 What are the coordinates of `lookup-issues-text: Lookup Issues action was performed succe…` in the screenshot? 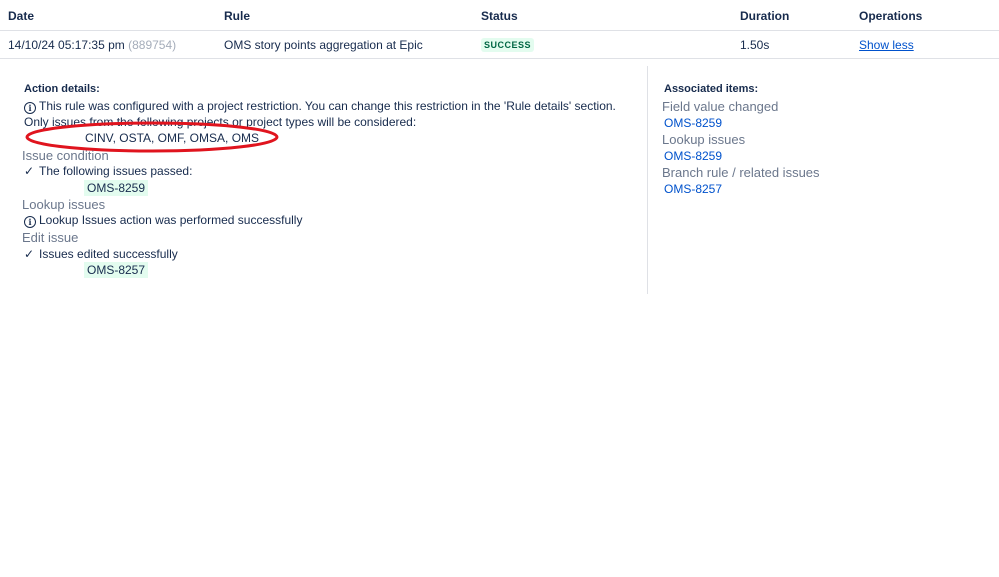 It's located at (171, 220).